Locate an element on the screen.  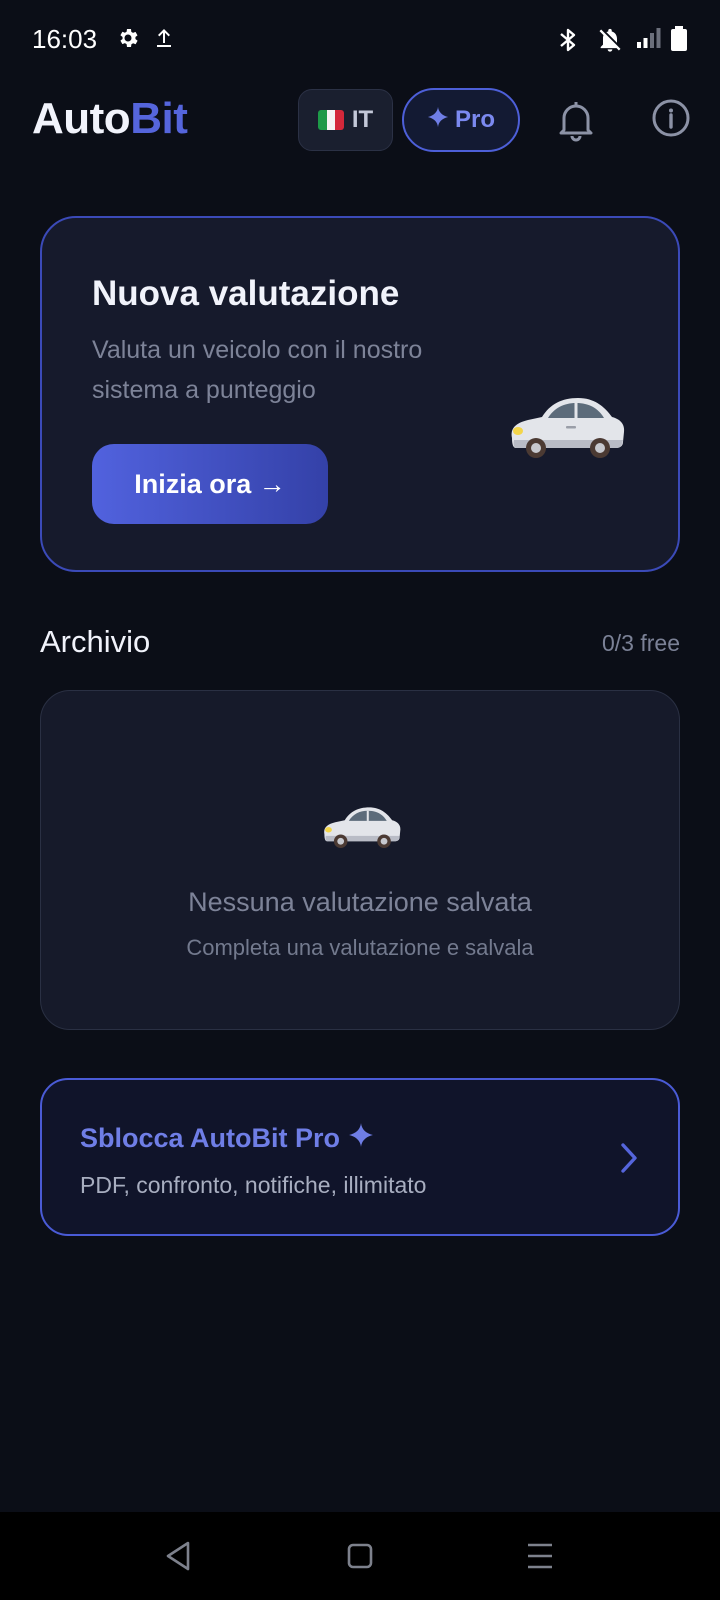
pro-button: Pro is located at coordinates (461, 120).